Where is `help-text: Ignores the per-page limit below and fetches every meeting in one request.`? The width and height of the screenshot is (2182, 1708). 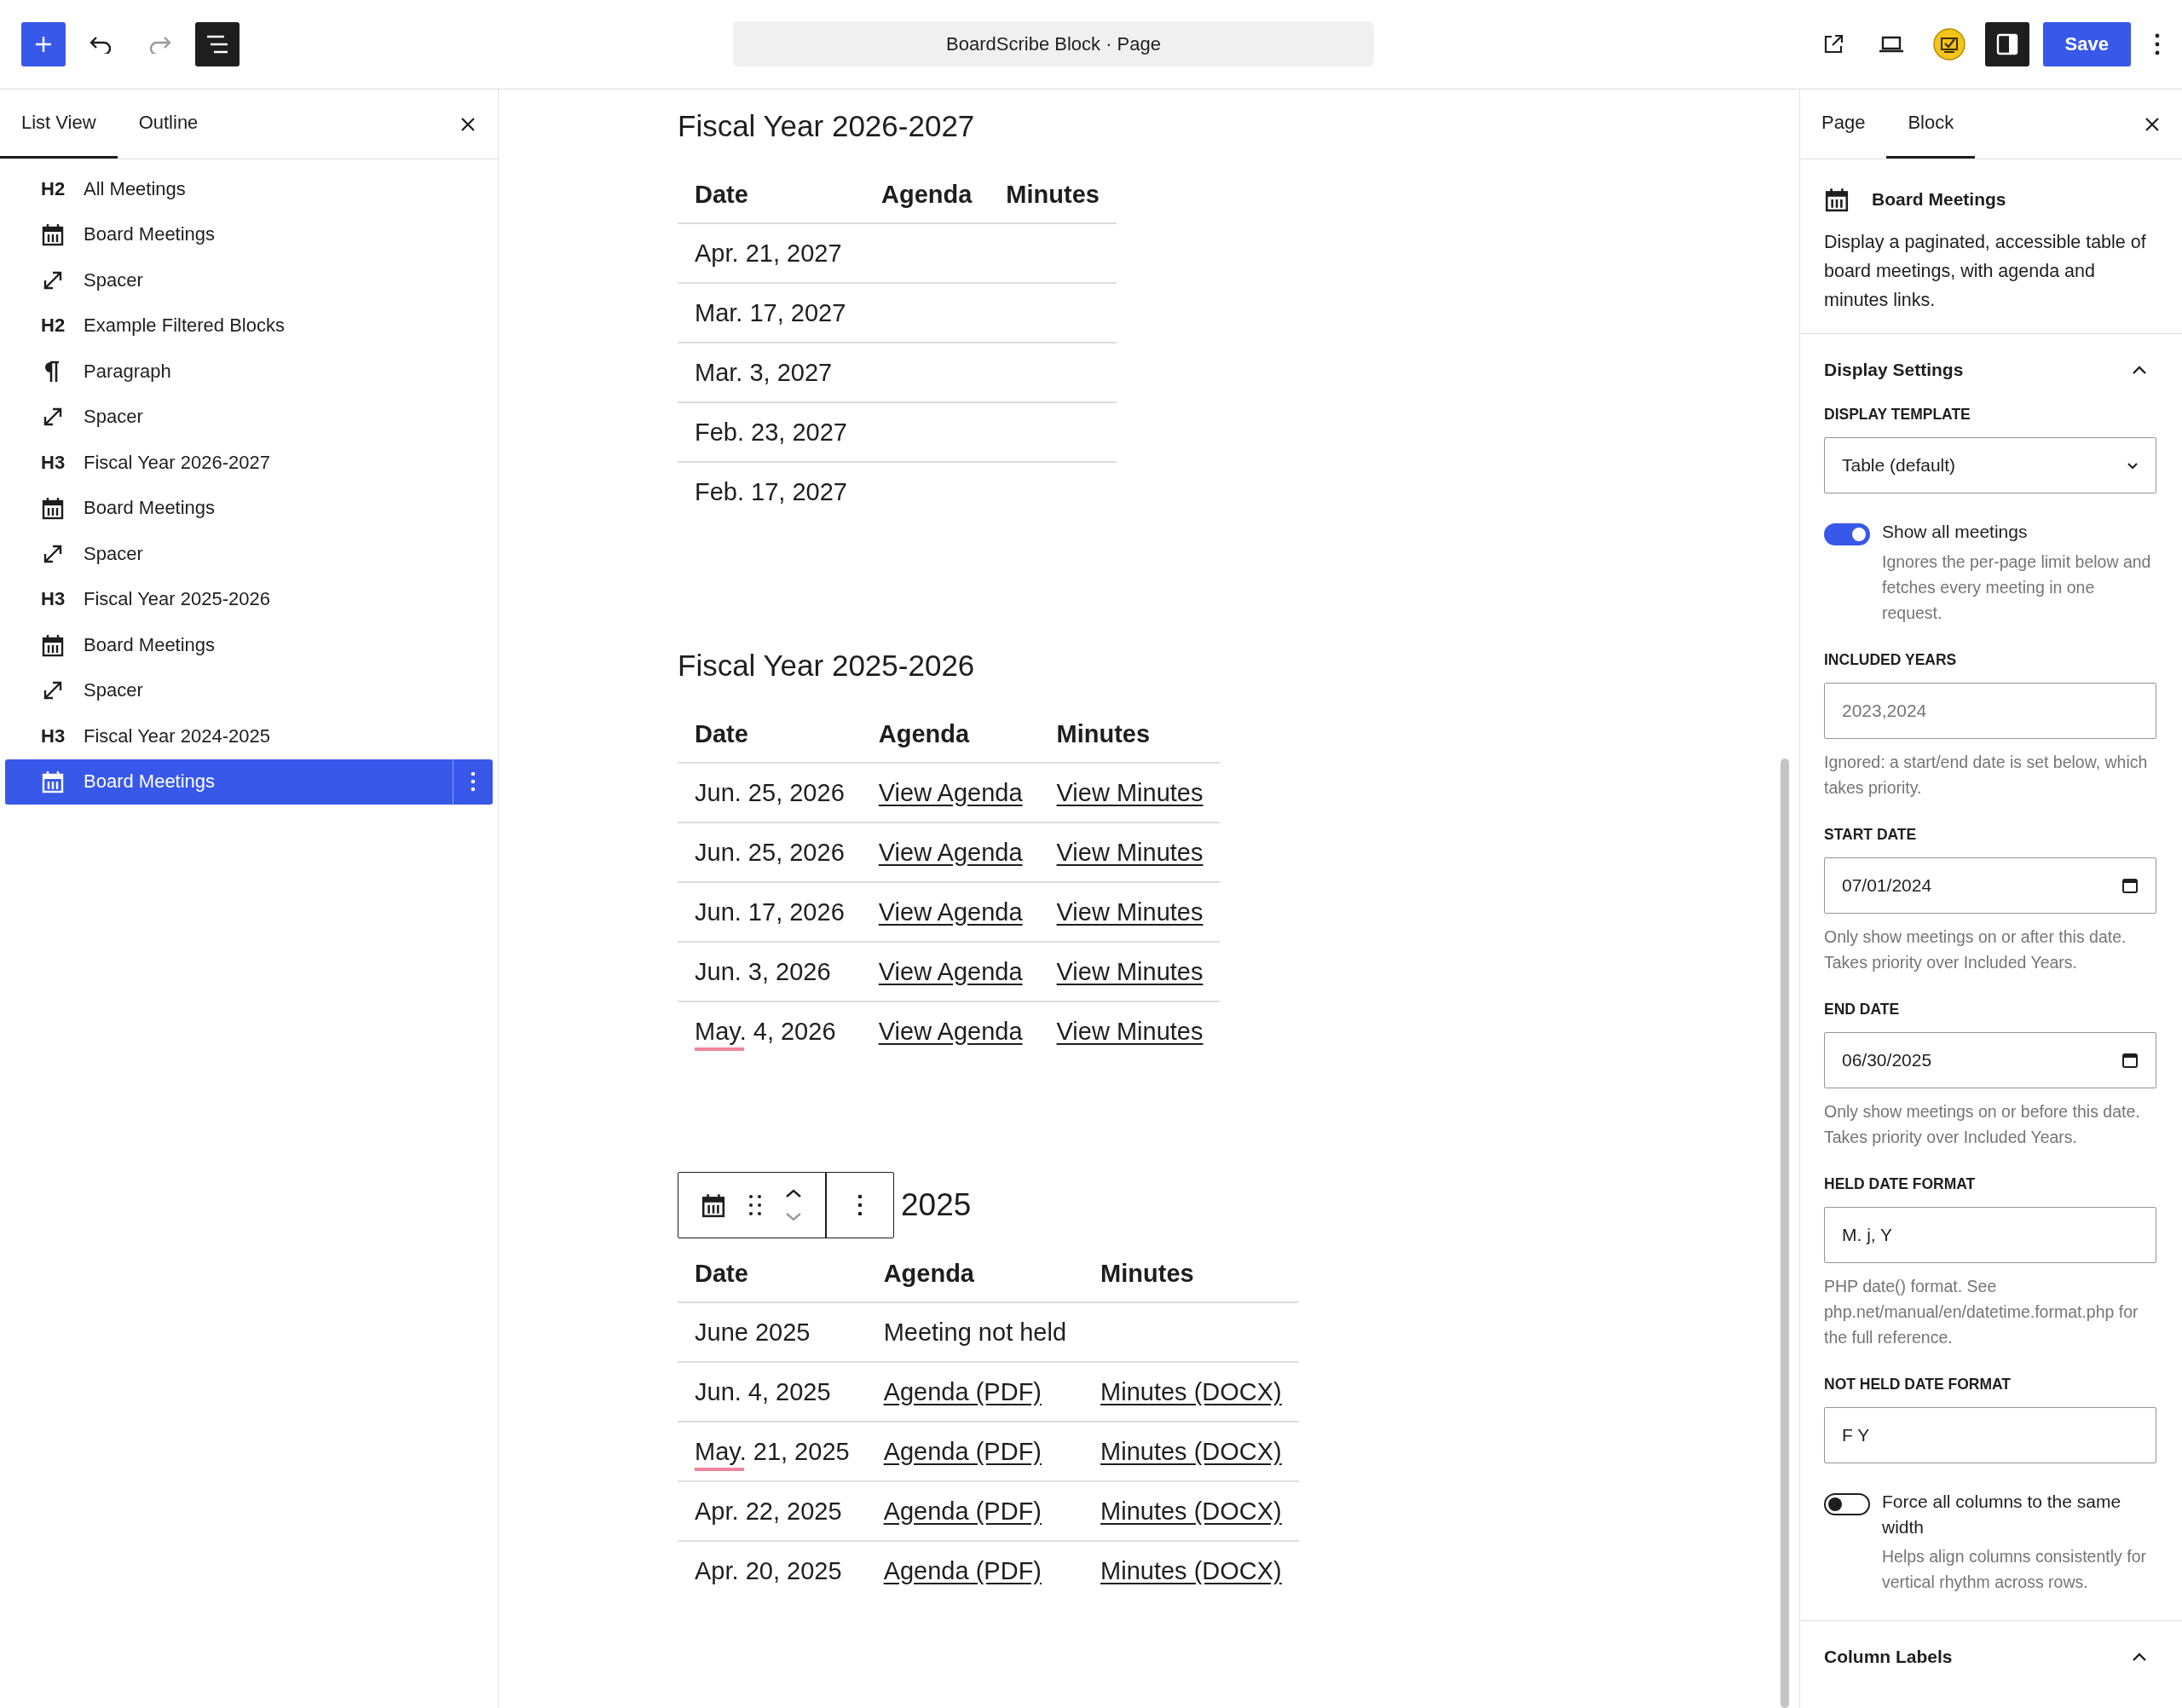
help-text: Ignores the per-page limit below and fetches every meeting in one request. is located at coordinates (2017, 587).